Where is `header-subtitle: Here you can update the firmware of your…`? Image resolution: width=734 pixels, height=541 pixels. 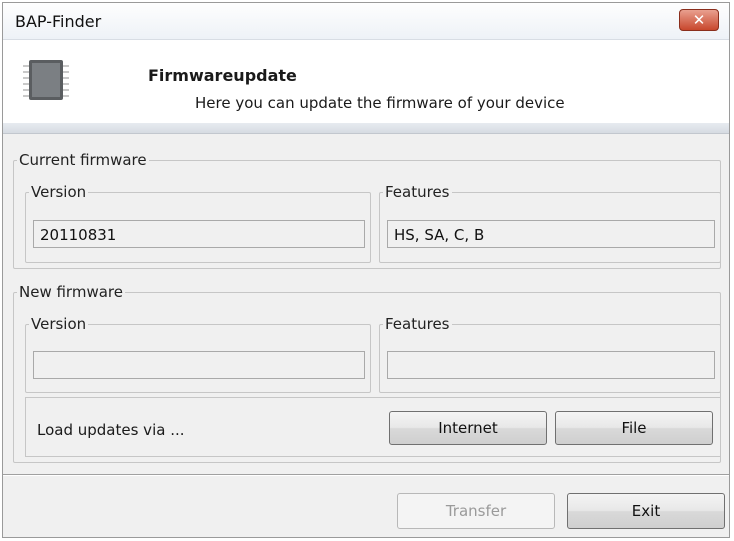
header-subtitle: Here you can update the firmware of your… is located at coordinates (380, 103).